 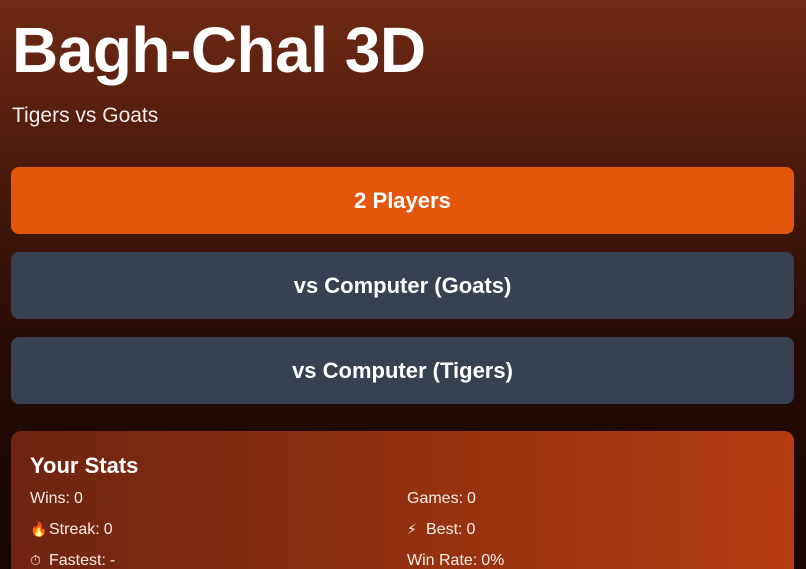 I want to click on fire-icon: 🔥, so click(x=39, y=529).